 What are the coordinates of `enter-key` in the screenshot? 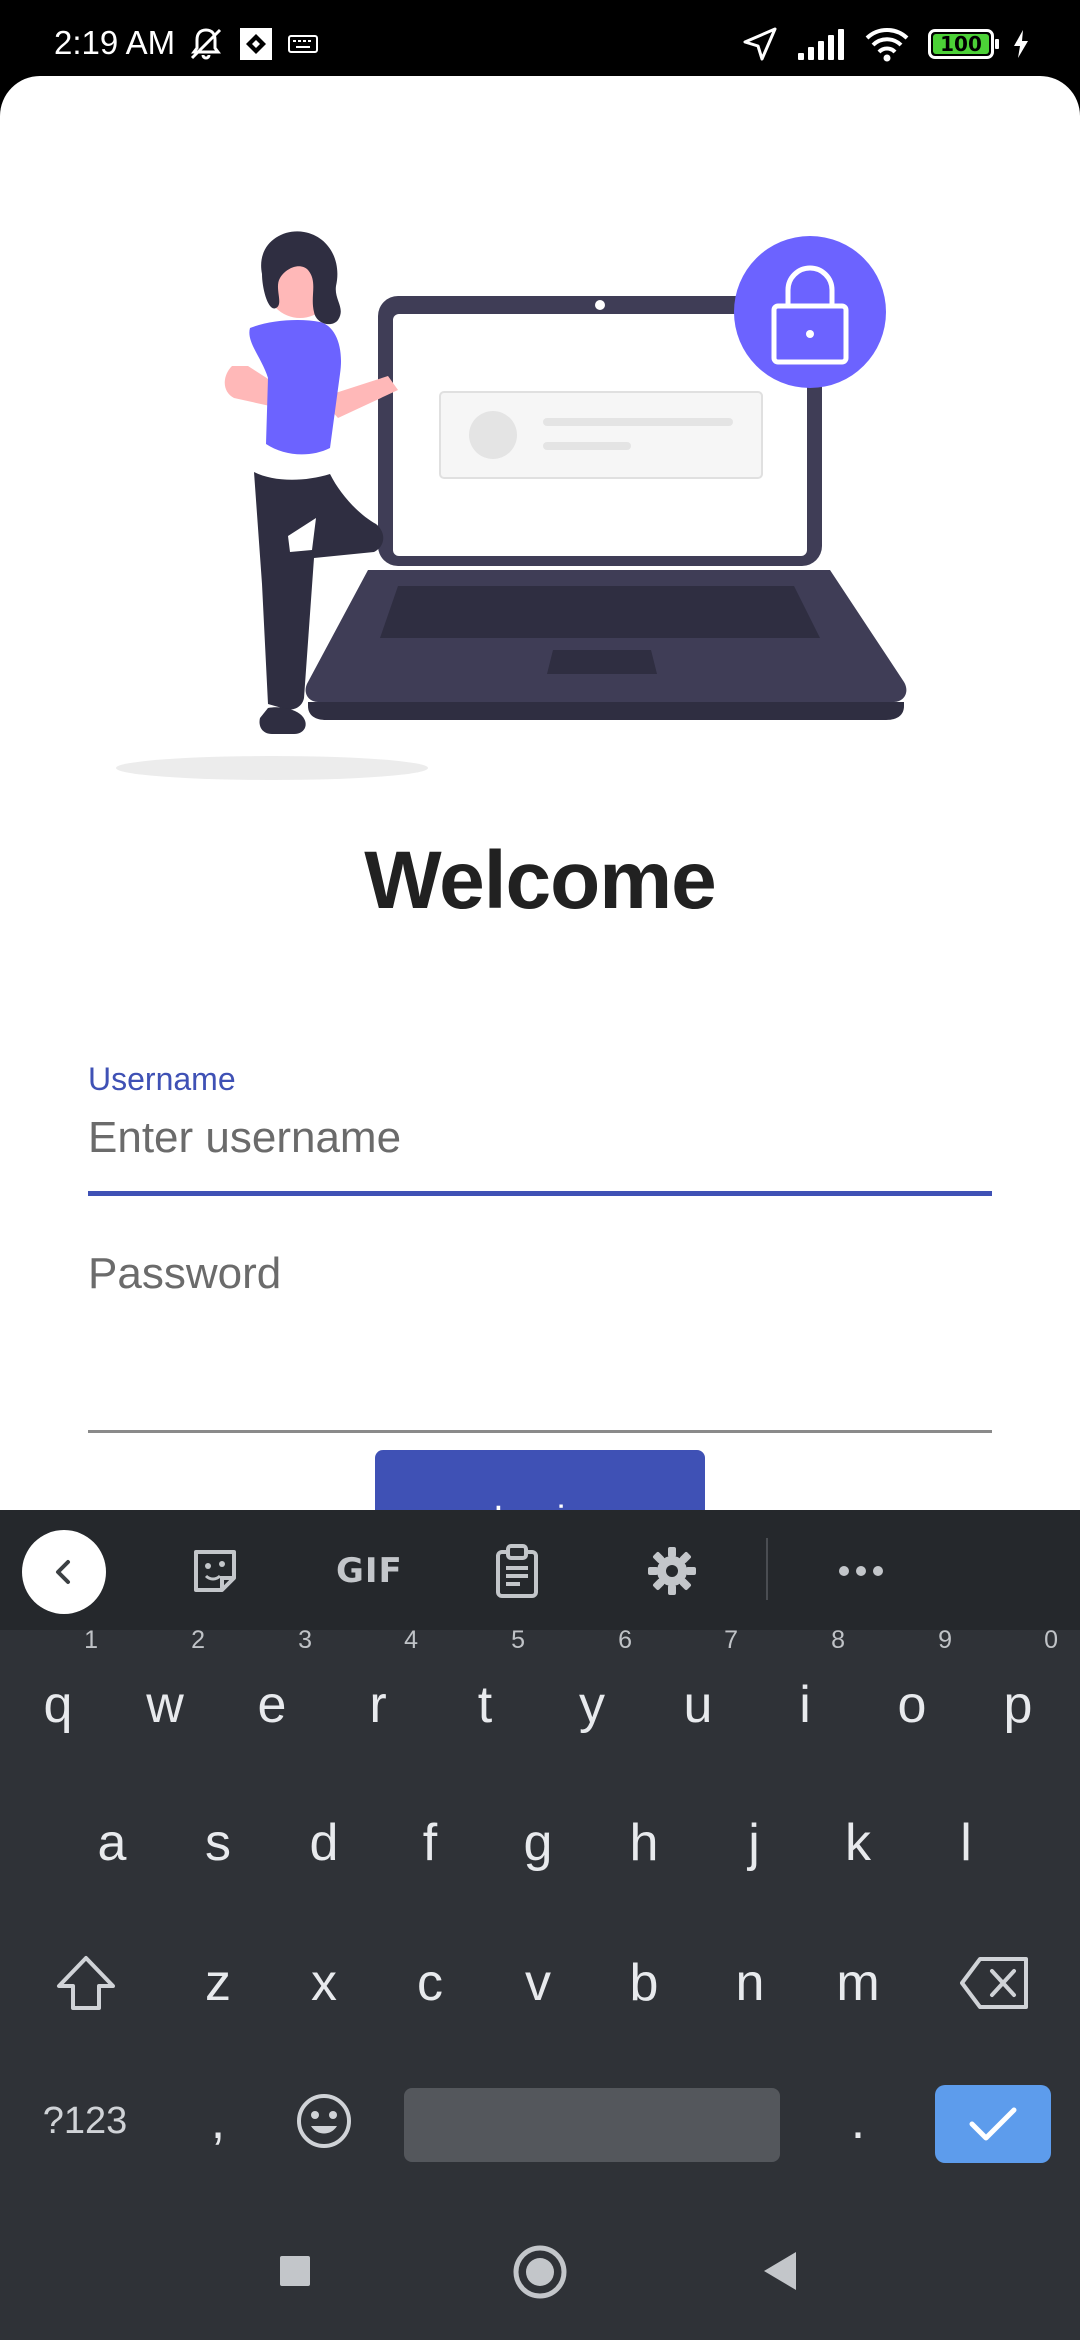 It's located at (993, 2124).